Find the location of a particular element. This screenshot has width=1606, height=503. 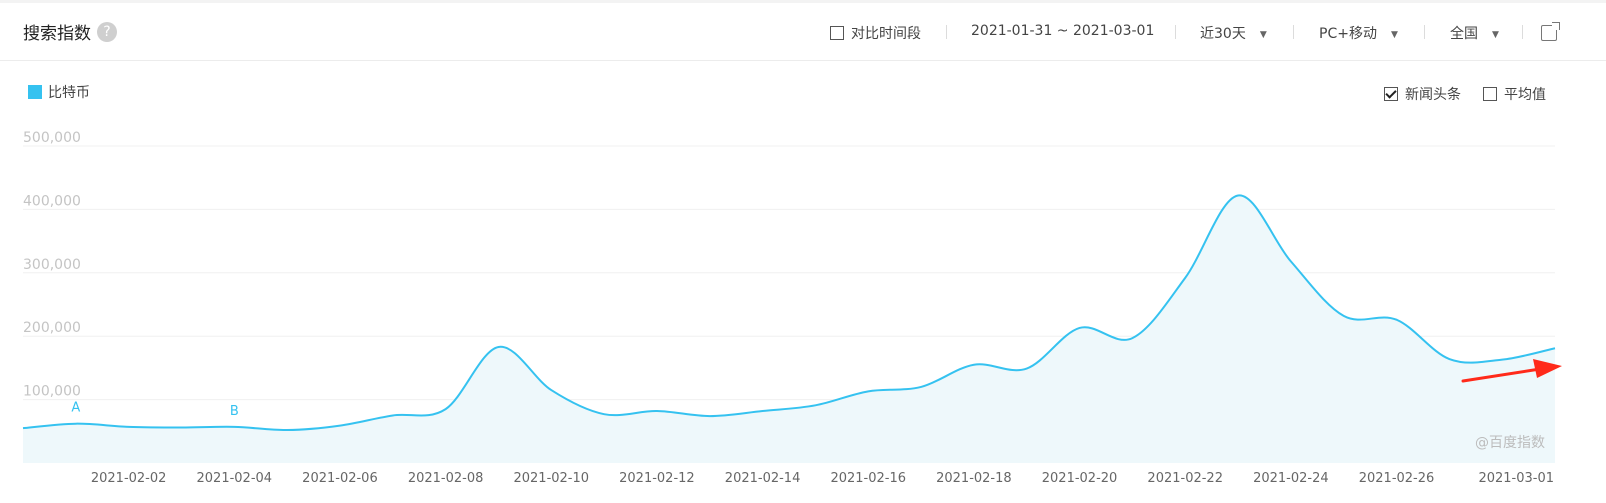

x-tick-label: 2021-02-10 is located at coordinates (551, 478).